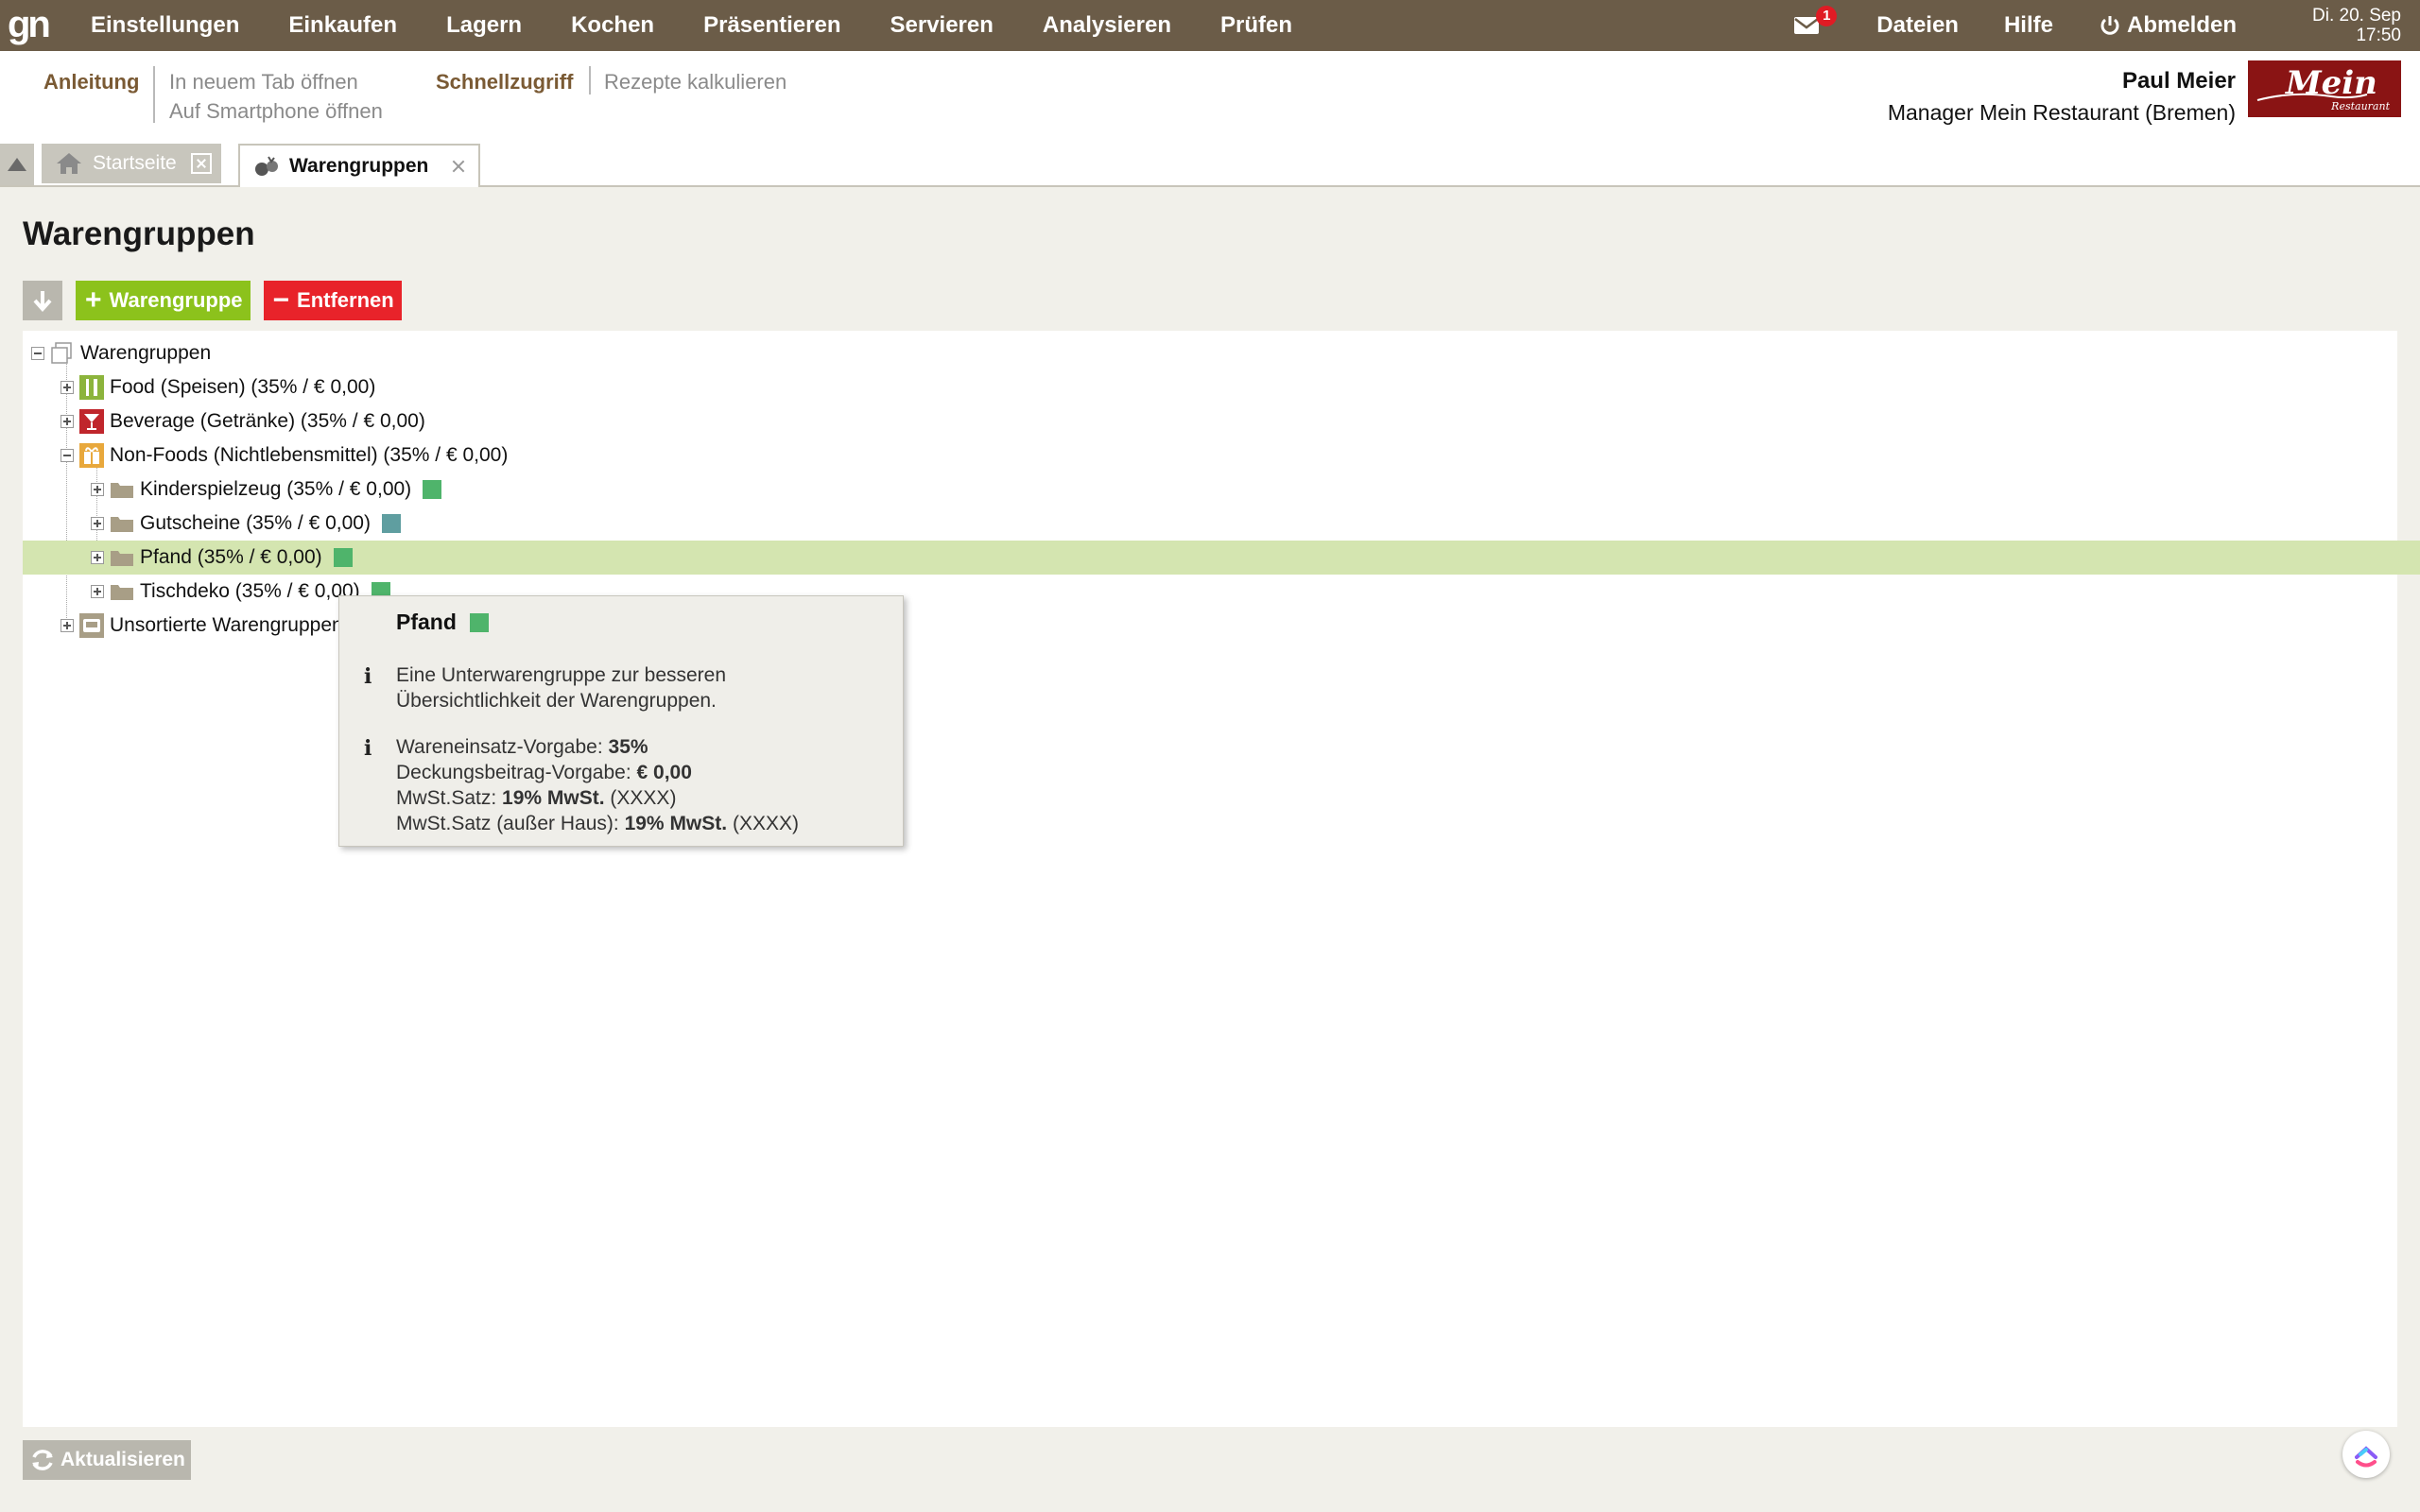 This screenshot has width=2420, height=1512. I want to click on nav-lagern: Lagern, so click(484, 25).